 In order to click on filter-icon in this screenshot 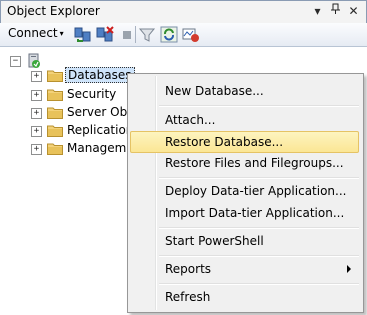, I will do `click(147, 34)`.